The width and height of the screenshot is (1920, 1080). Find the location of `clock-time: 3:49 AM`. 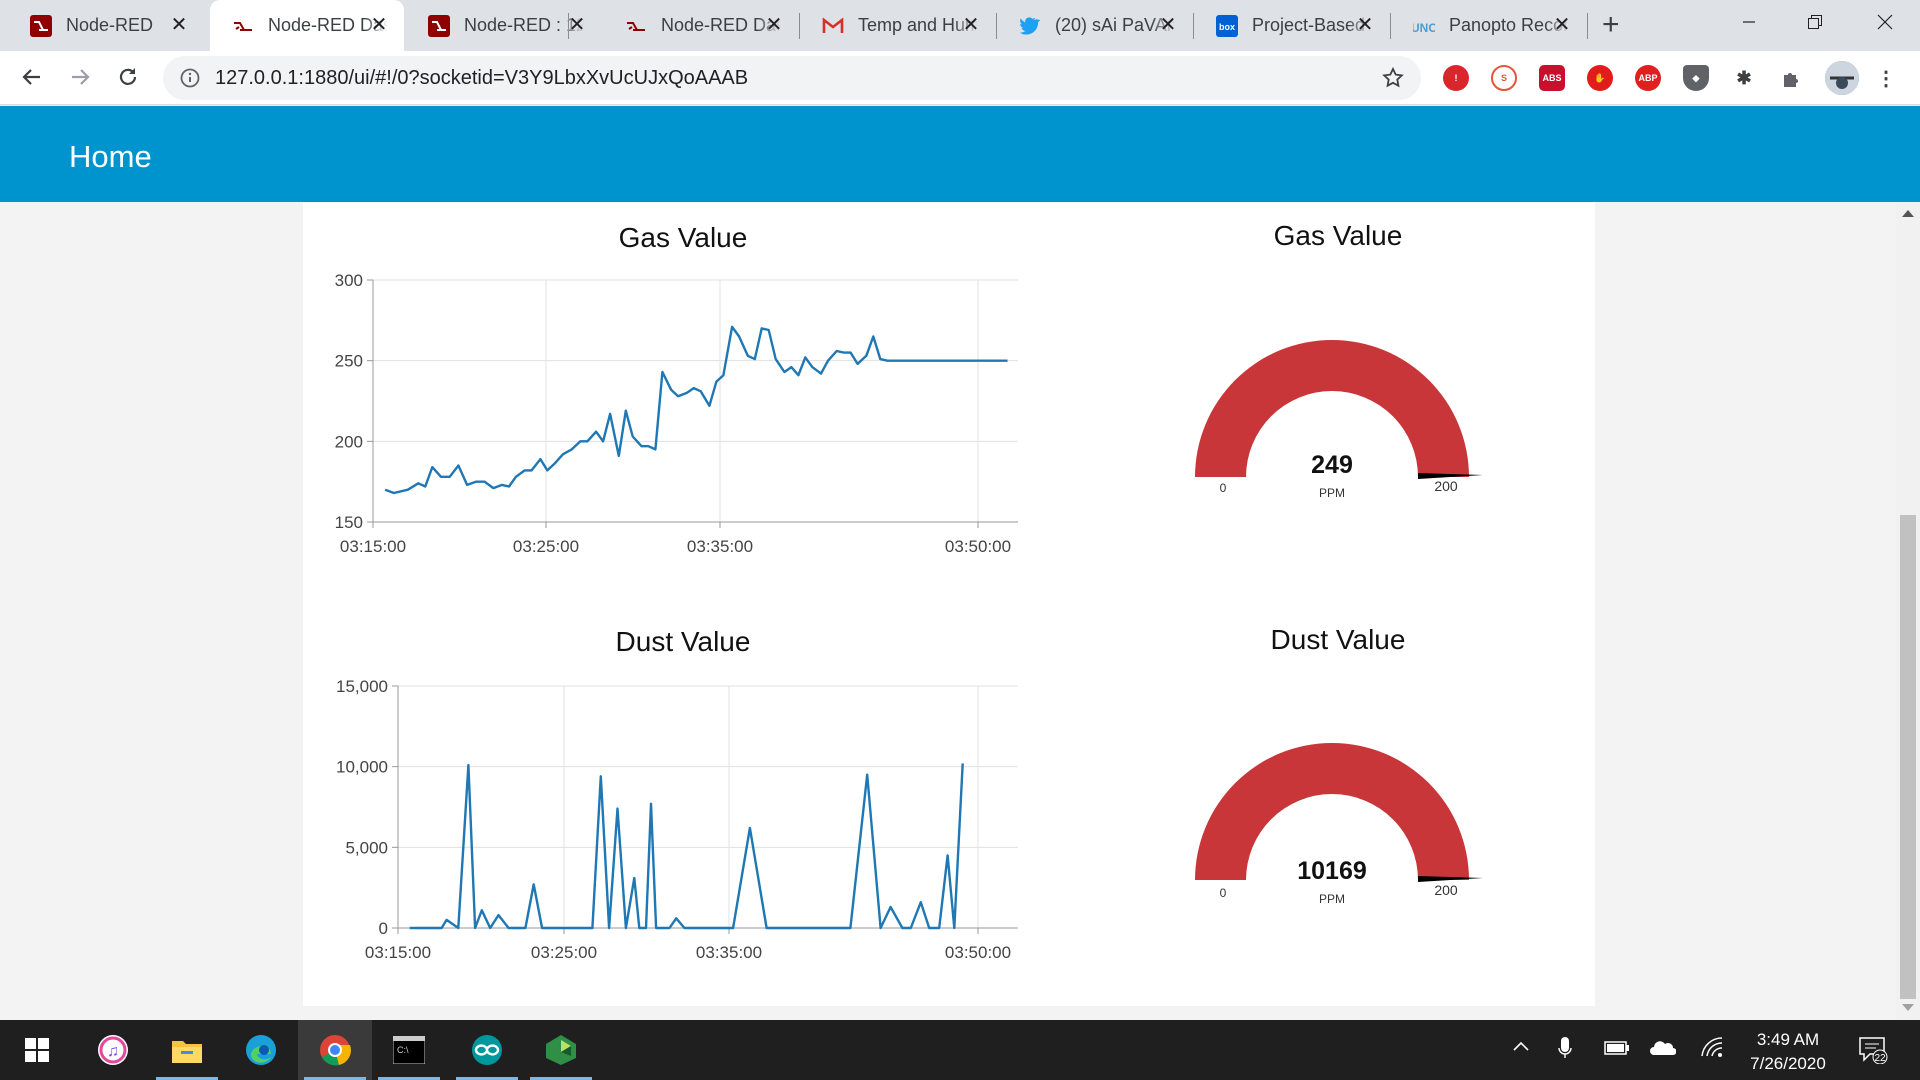

clock-time: 3:49 AM is located at coordinates (1788, 1039).